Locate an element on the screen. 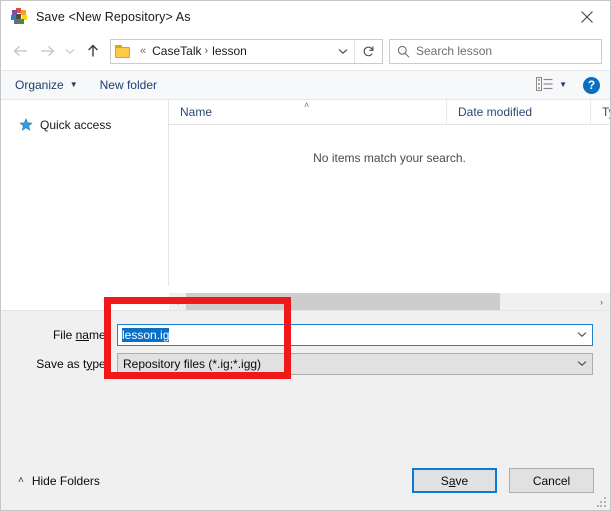  star-icon is located at coordinates (26, 124).